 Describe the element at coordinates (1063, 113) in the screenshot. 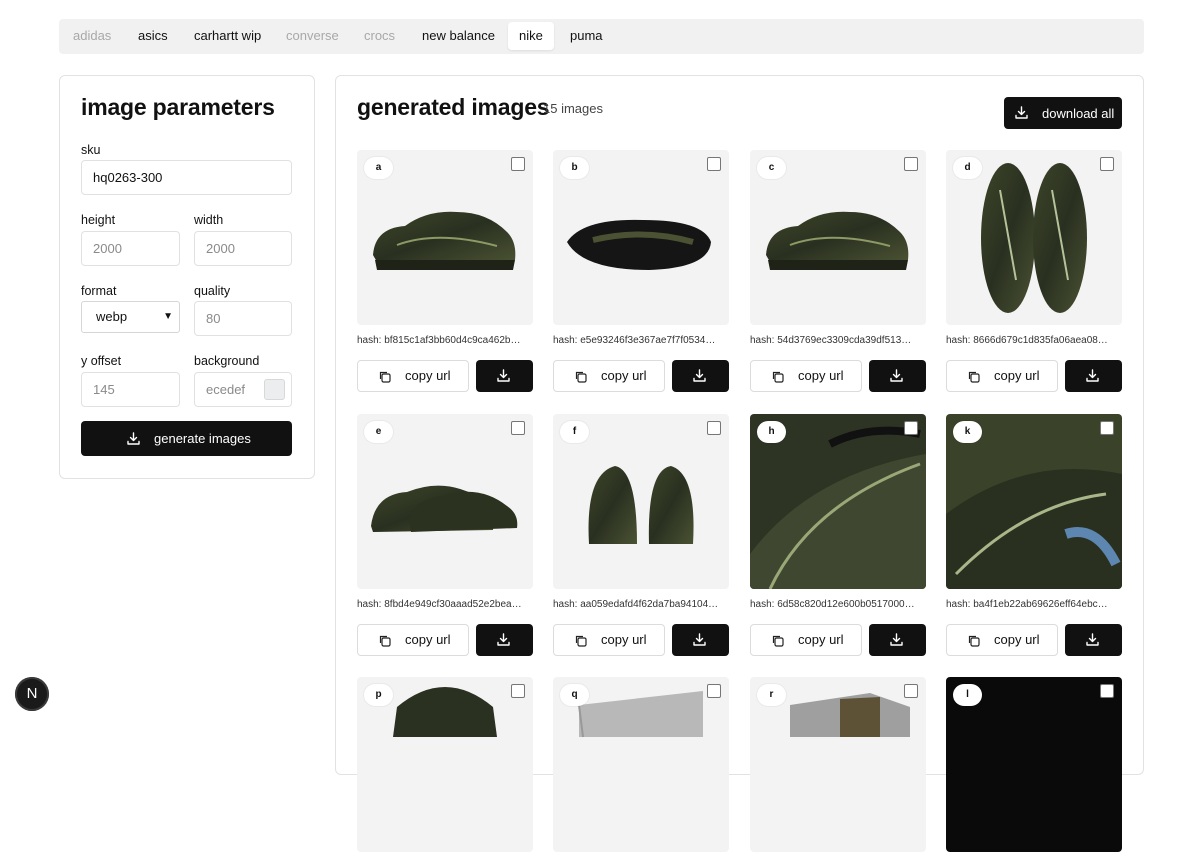

I see `download-all-button: download all` at that location.